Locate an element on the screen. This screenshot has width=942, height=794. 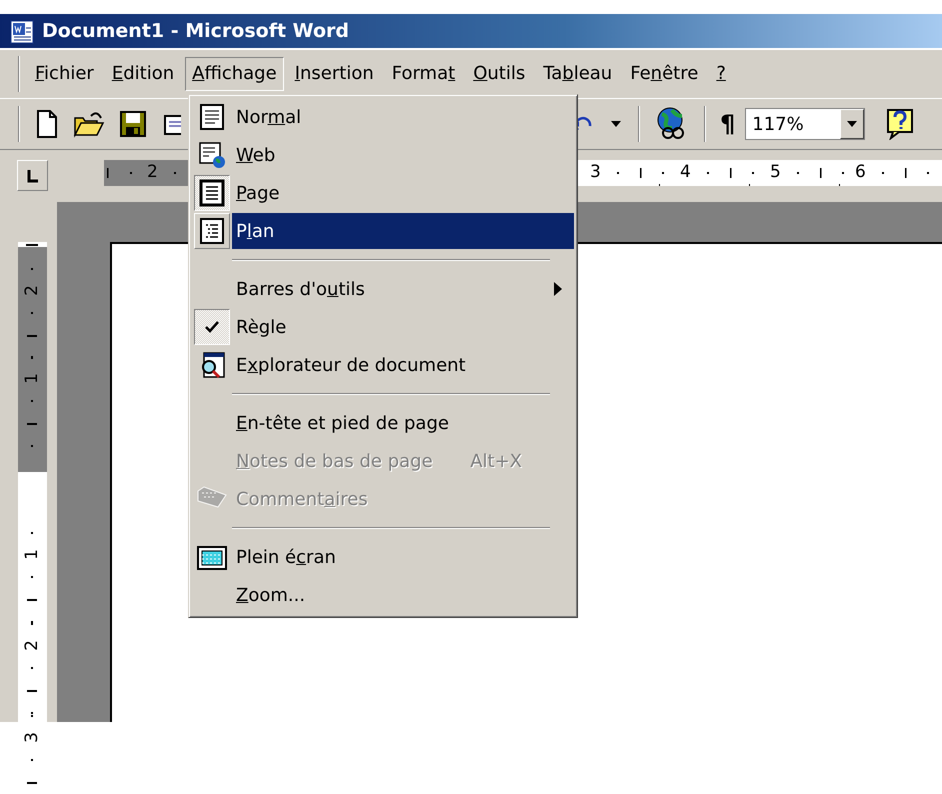
ruler-number: 4 is located at coordinates (685, 172).